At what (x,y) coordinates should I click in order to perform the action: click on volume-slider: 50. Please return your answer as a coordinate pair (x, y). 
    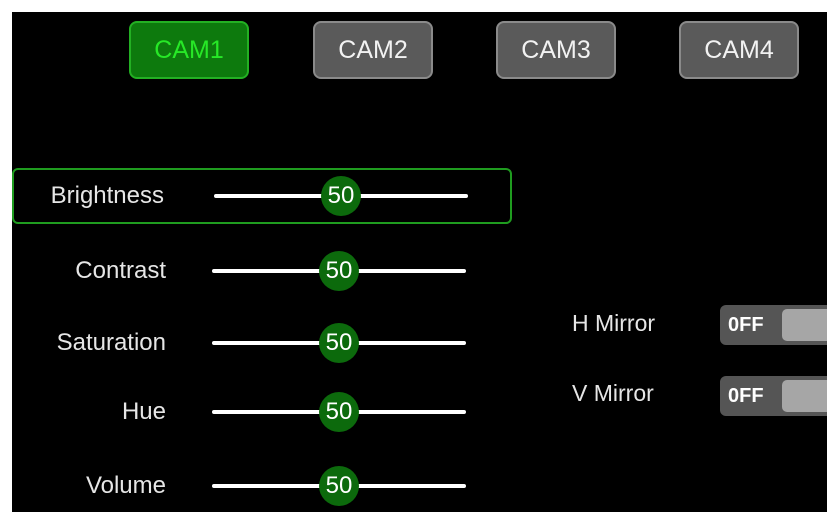
    Looking at the image, I should click on (339, 486).